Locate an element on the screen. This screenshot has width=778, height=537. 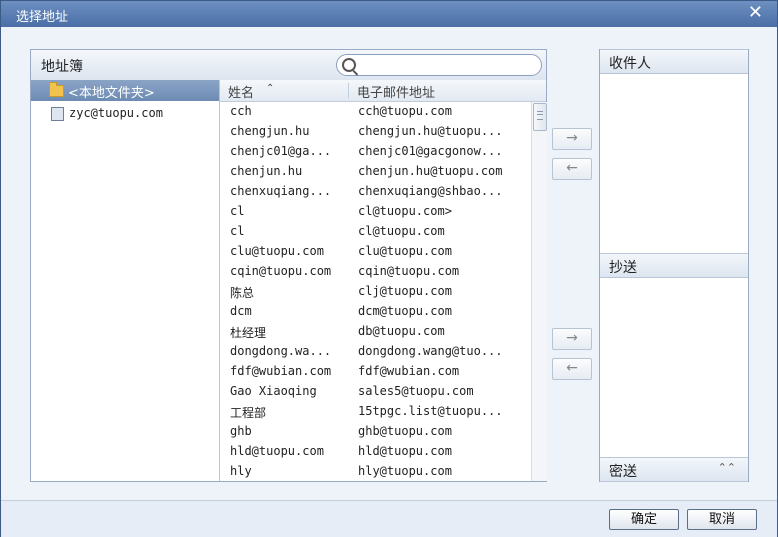
contact-name: ghb is located at coordinates (241, 431).